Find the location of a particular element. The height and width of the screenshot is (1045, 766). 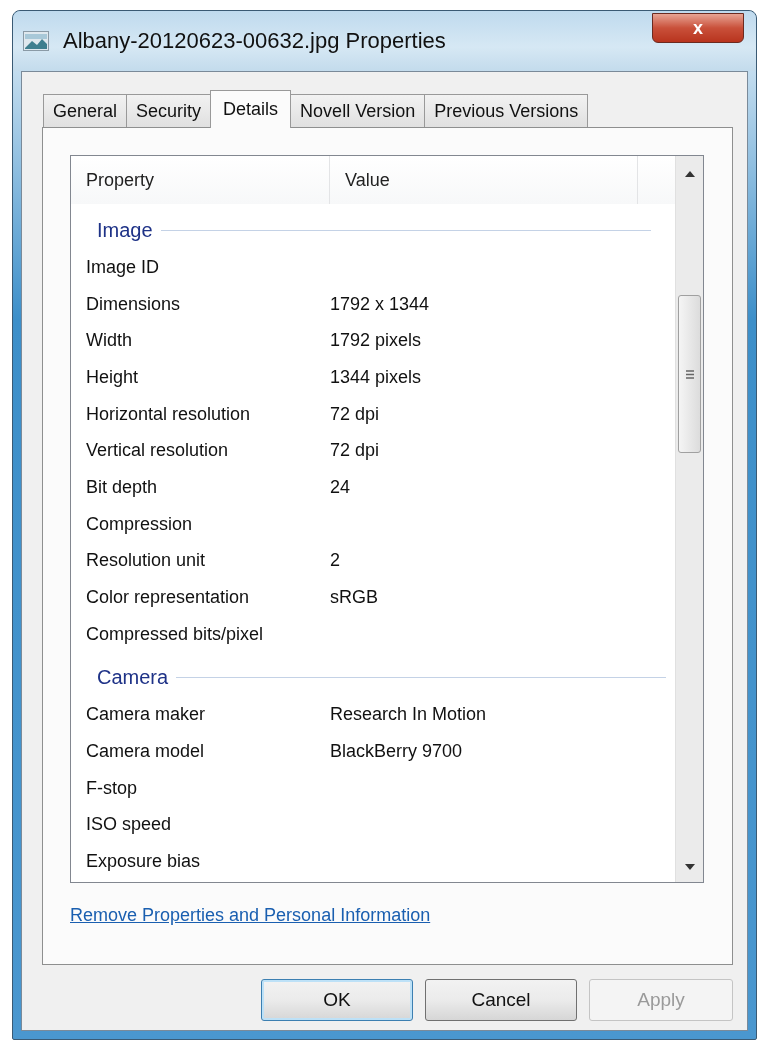

tab: General is located at coordinates (85, 110).